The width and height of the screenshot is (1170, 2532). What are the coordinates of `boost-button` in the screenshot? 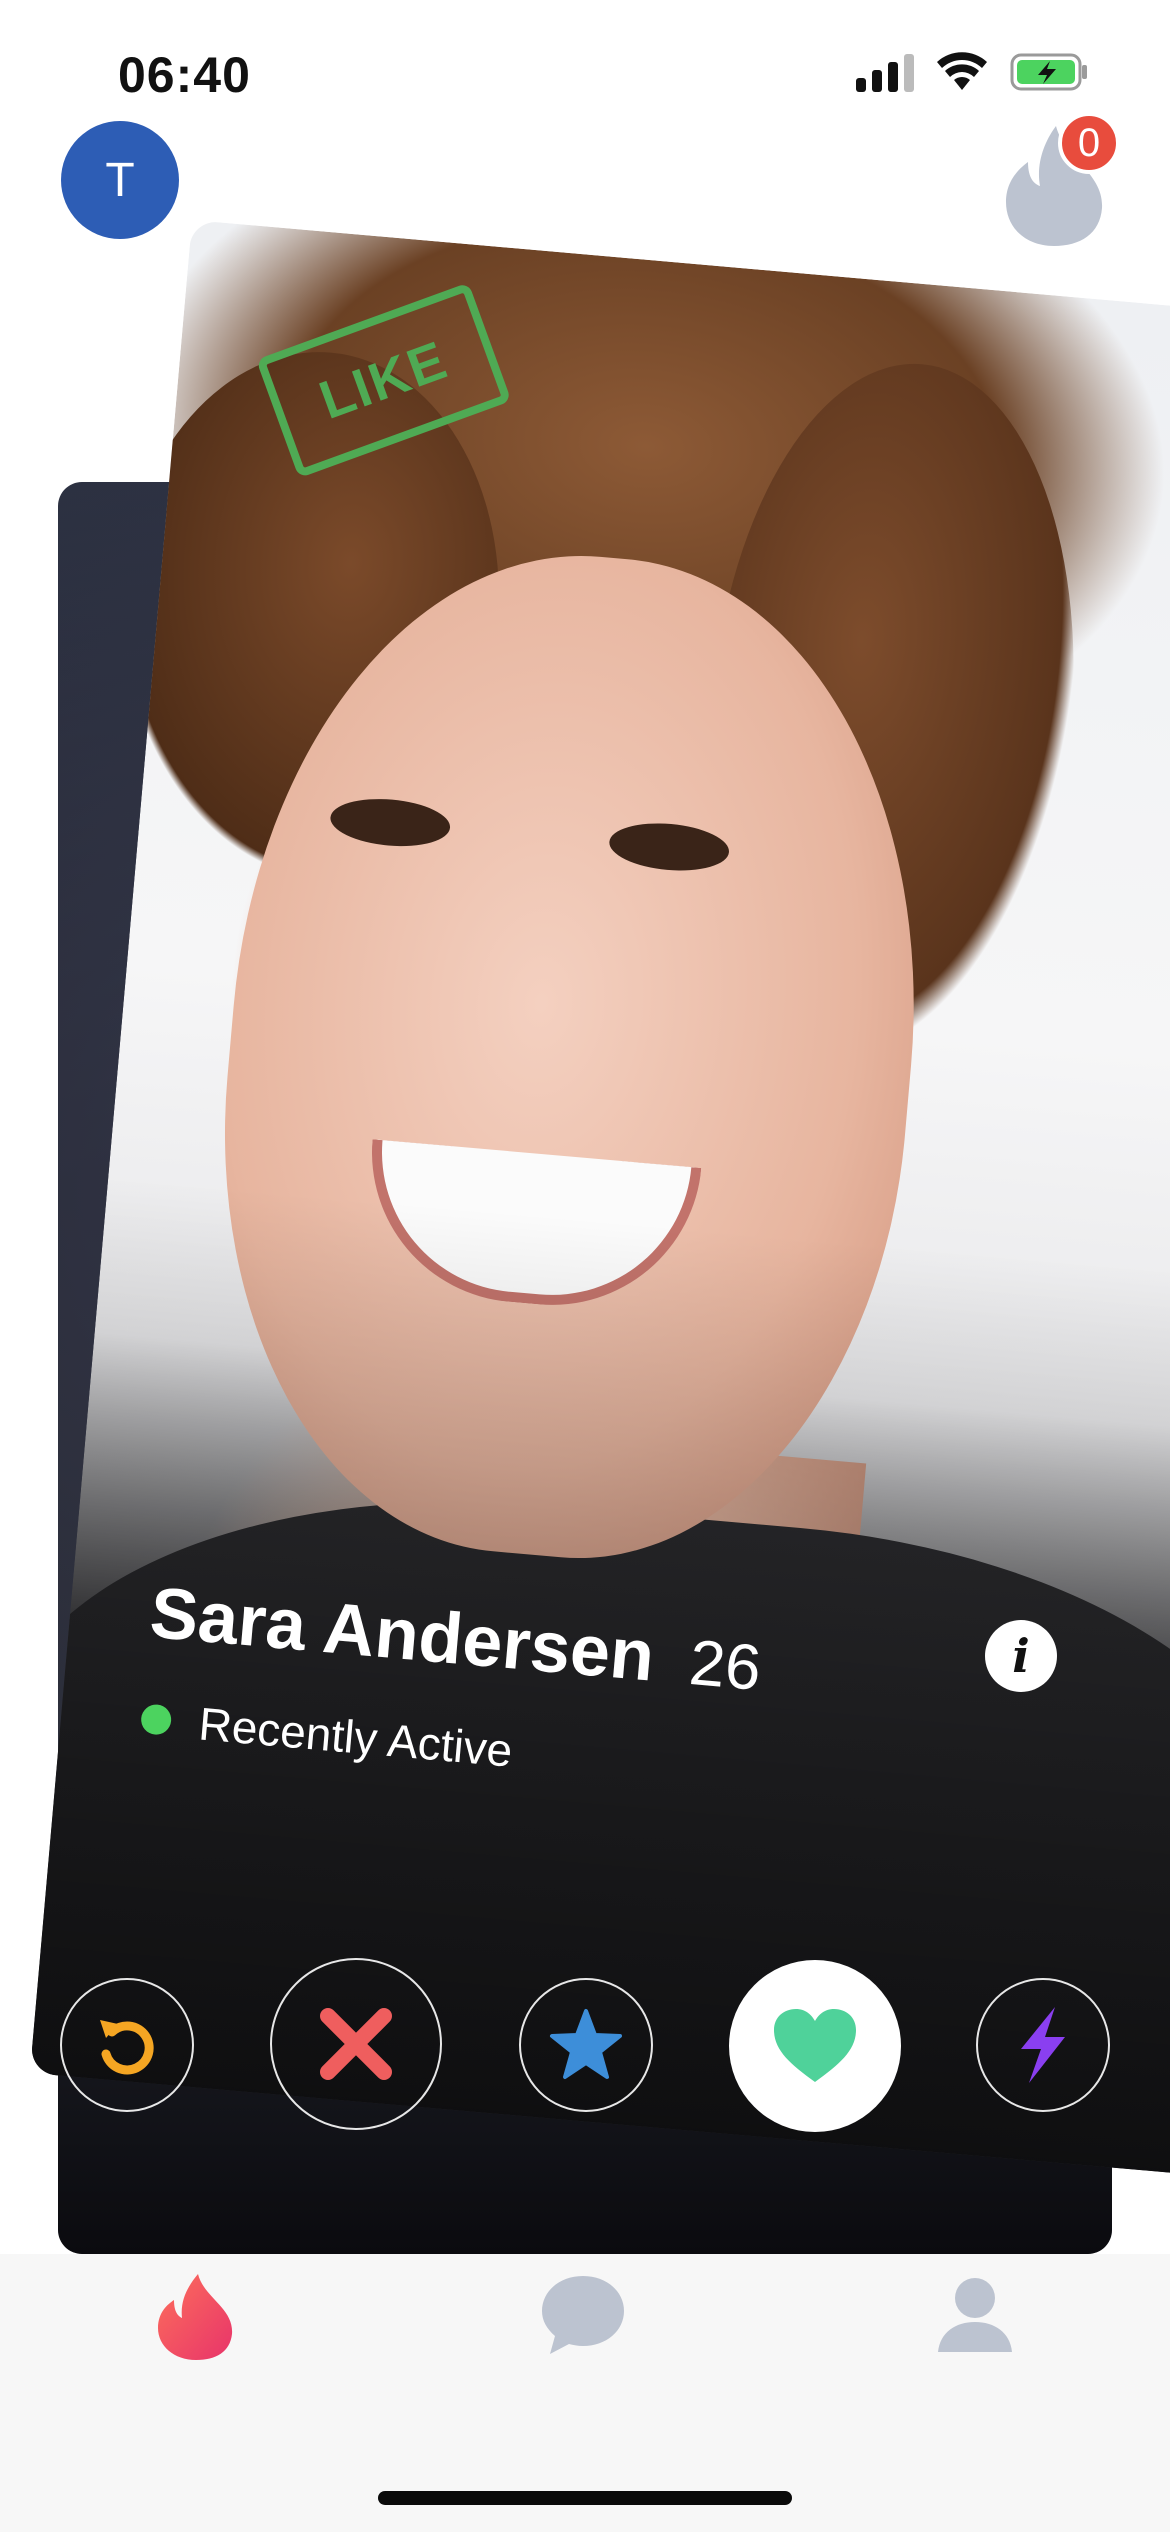 It's located at (1043, 2045).